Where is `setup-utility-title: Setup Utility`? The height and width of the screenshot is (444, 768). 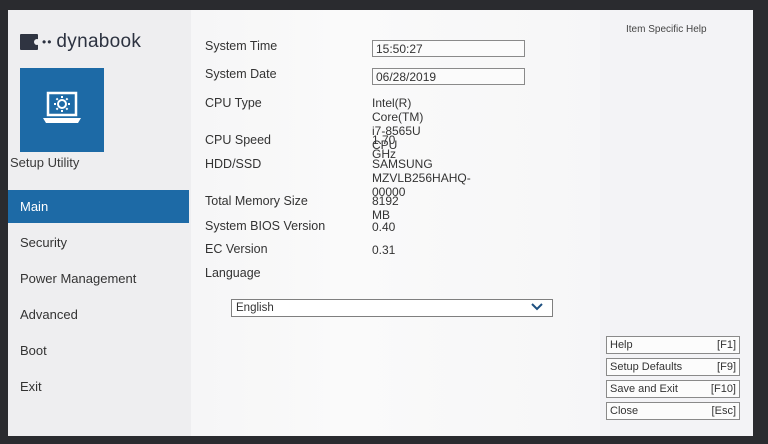 setup-utility-title: Setup Utility is located at coordinates (45, 162).